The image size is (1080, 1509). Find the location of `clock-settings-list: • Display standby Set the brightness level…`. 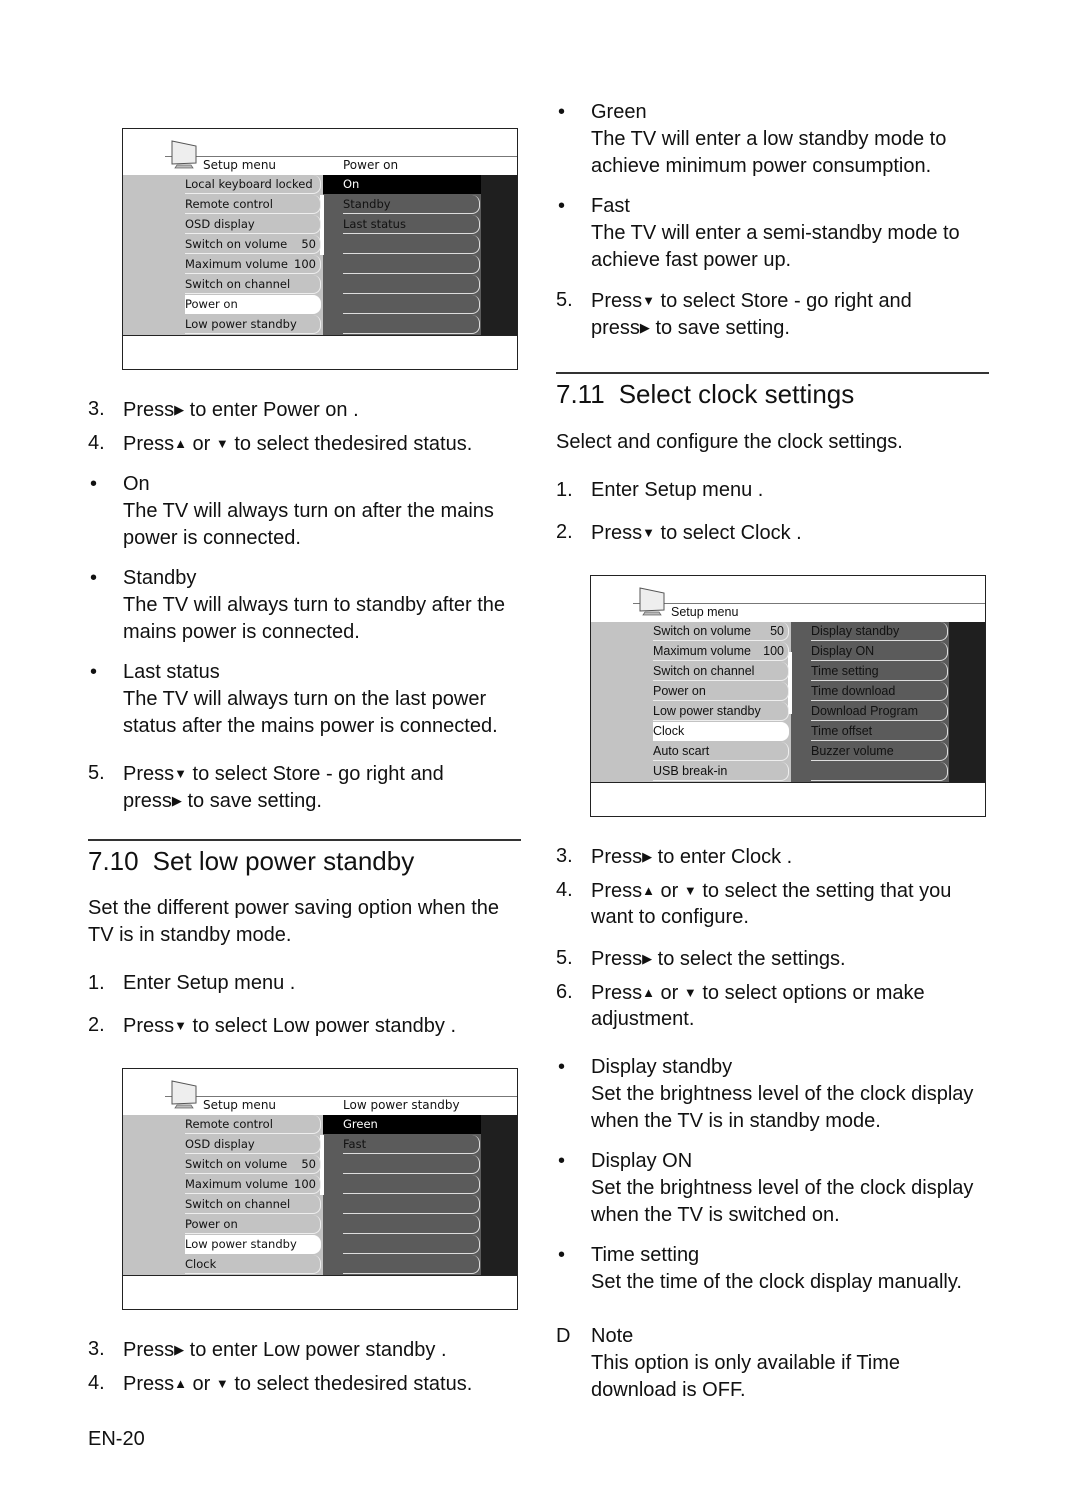

clock-settings-list: • Display standby Set the brightness level… is located at coordinates (776, 1181).